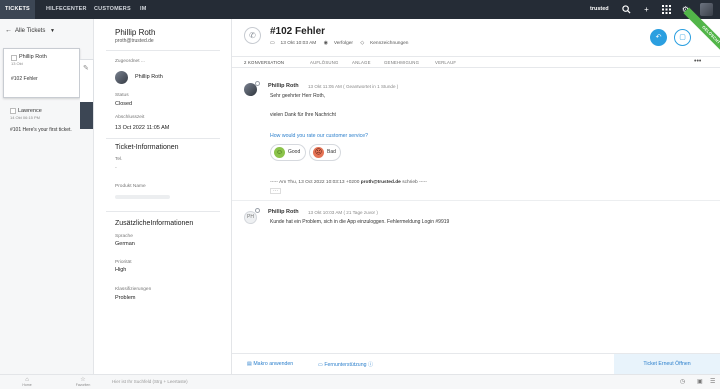  What do you see at coordinates (133, 289) in the screenshot?
I see `classification-label: Klassifizierungen` at bounding box center [133, 289].